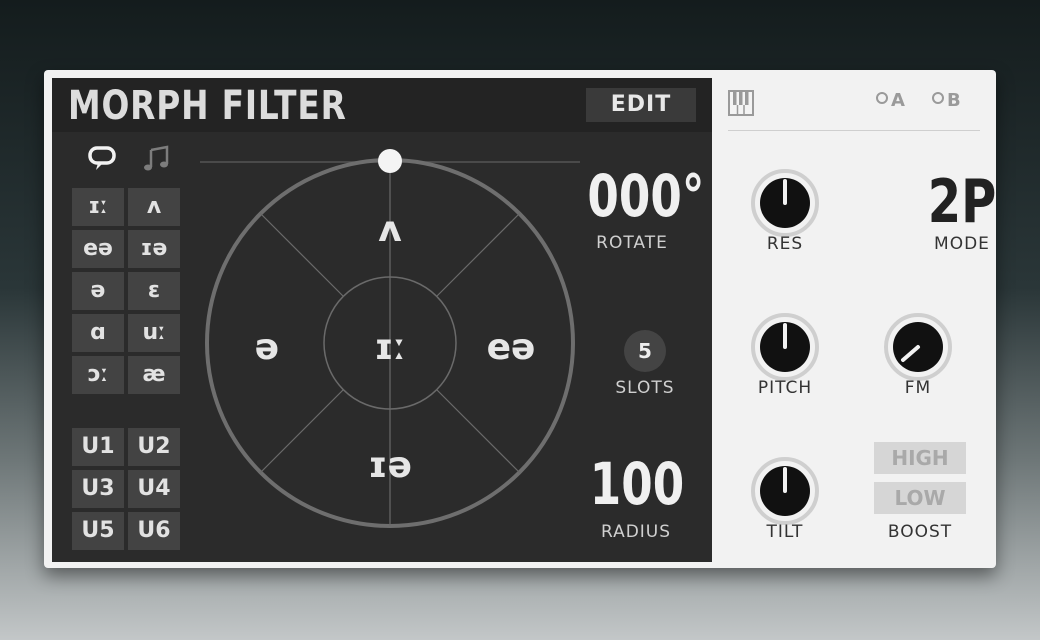  What do you see at coordinates (920, 458) in the screenshot?
I see `boost-high-button: HIGH` at bounding box center [920, 458].